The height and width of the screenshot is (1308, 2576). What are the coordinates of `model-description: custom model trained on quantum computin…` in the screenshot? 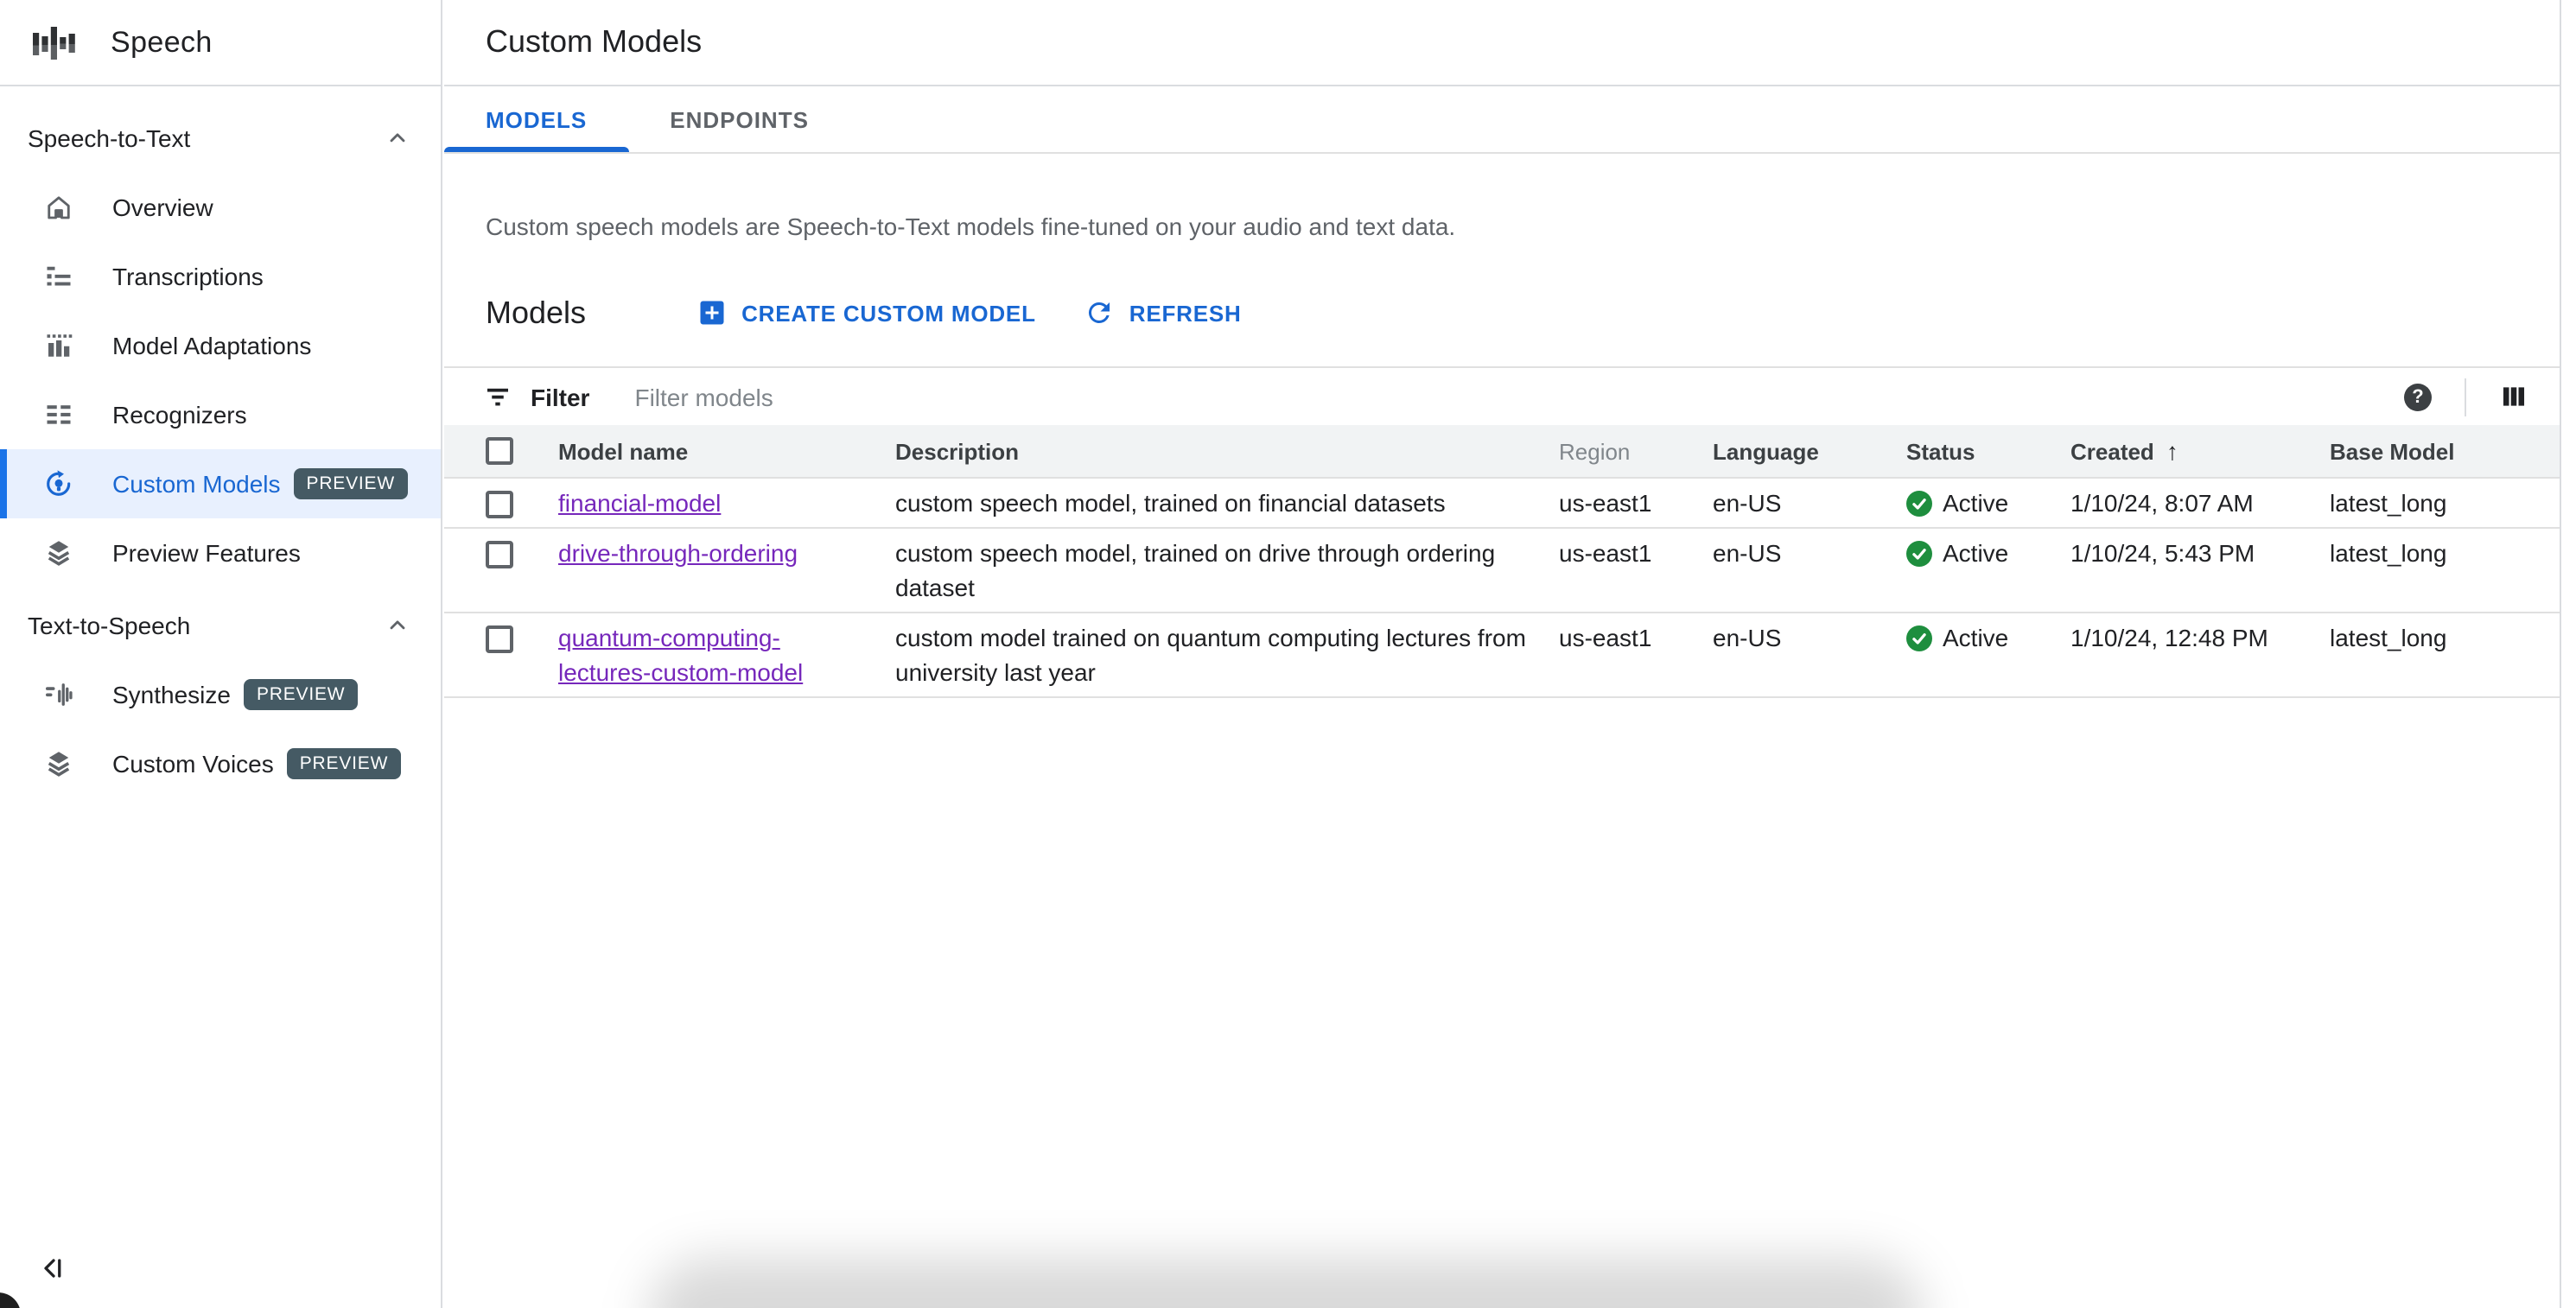 It's located at (1211, 655).